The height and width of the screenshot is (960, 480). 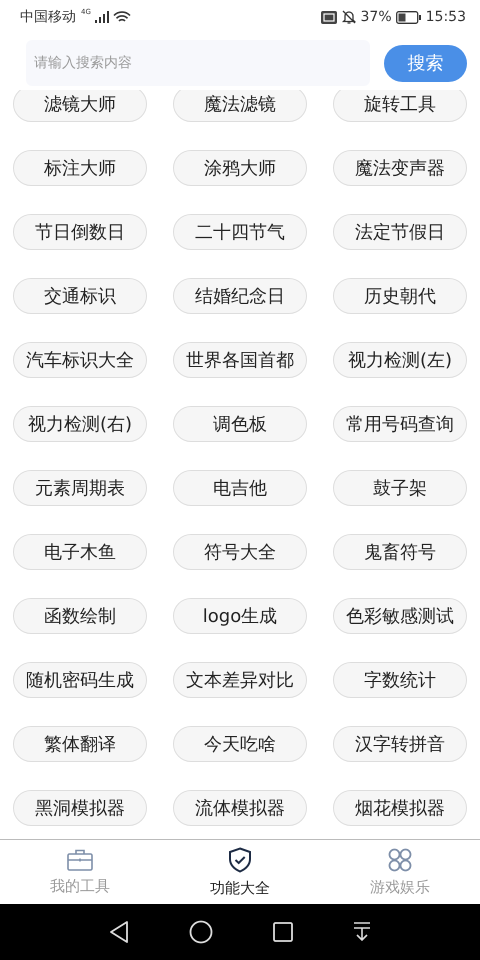 I want to click on tool-button: 节日倒数日, so click(x=80, y=232).